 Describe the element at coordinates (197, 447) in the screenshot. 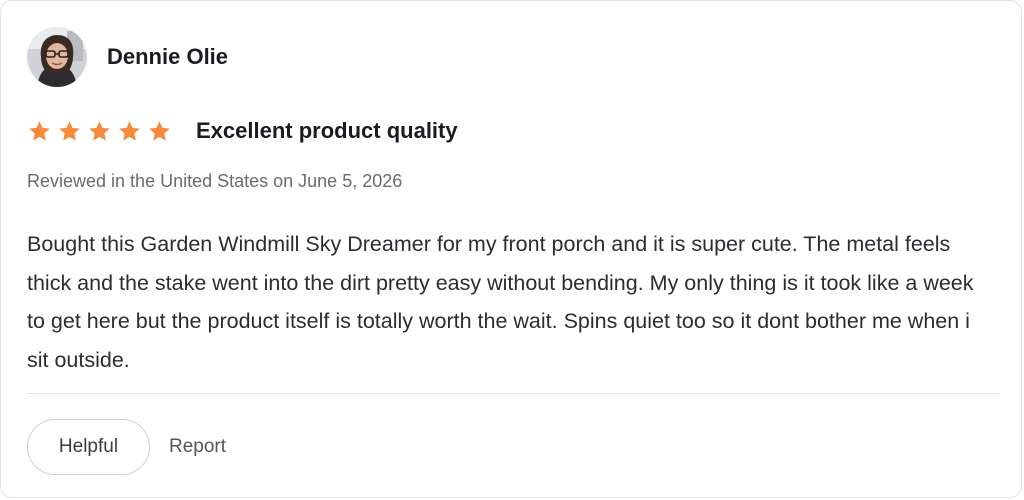

I see `report-link: Report` at that location.